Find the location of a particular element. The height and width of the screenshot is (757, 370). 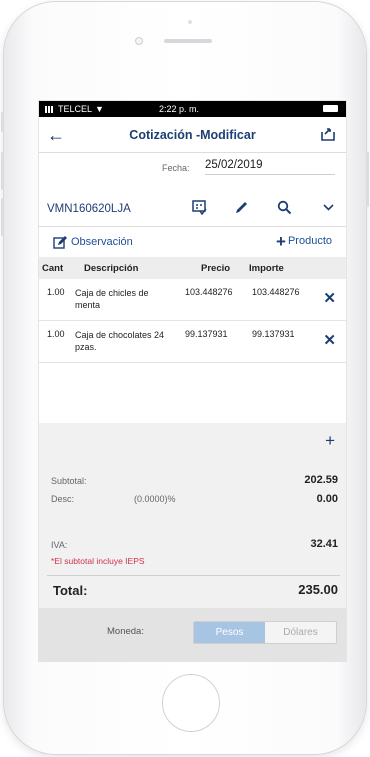

chevron-down-icon is located at coordinates (328, 208).